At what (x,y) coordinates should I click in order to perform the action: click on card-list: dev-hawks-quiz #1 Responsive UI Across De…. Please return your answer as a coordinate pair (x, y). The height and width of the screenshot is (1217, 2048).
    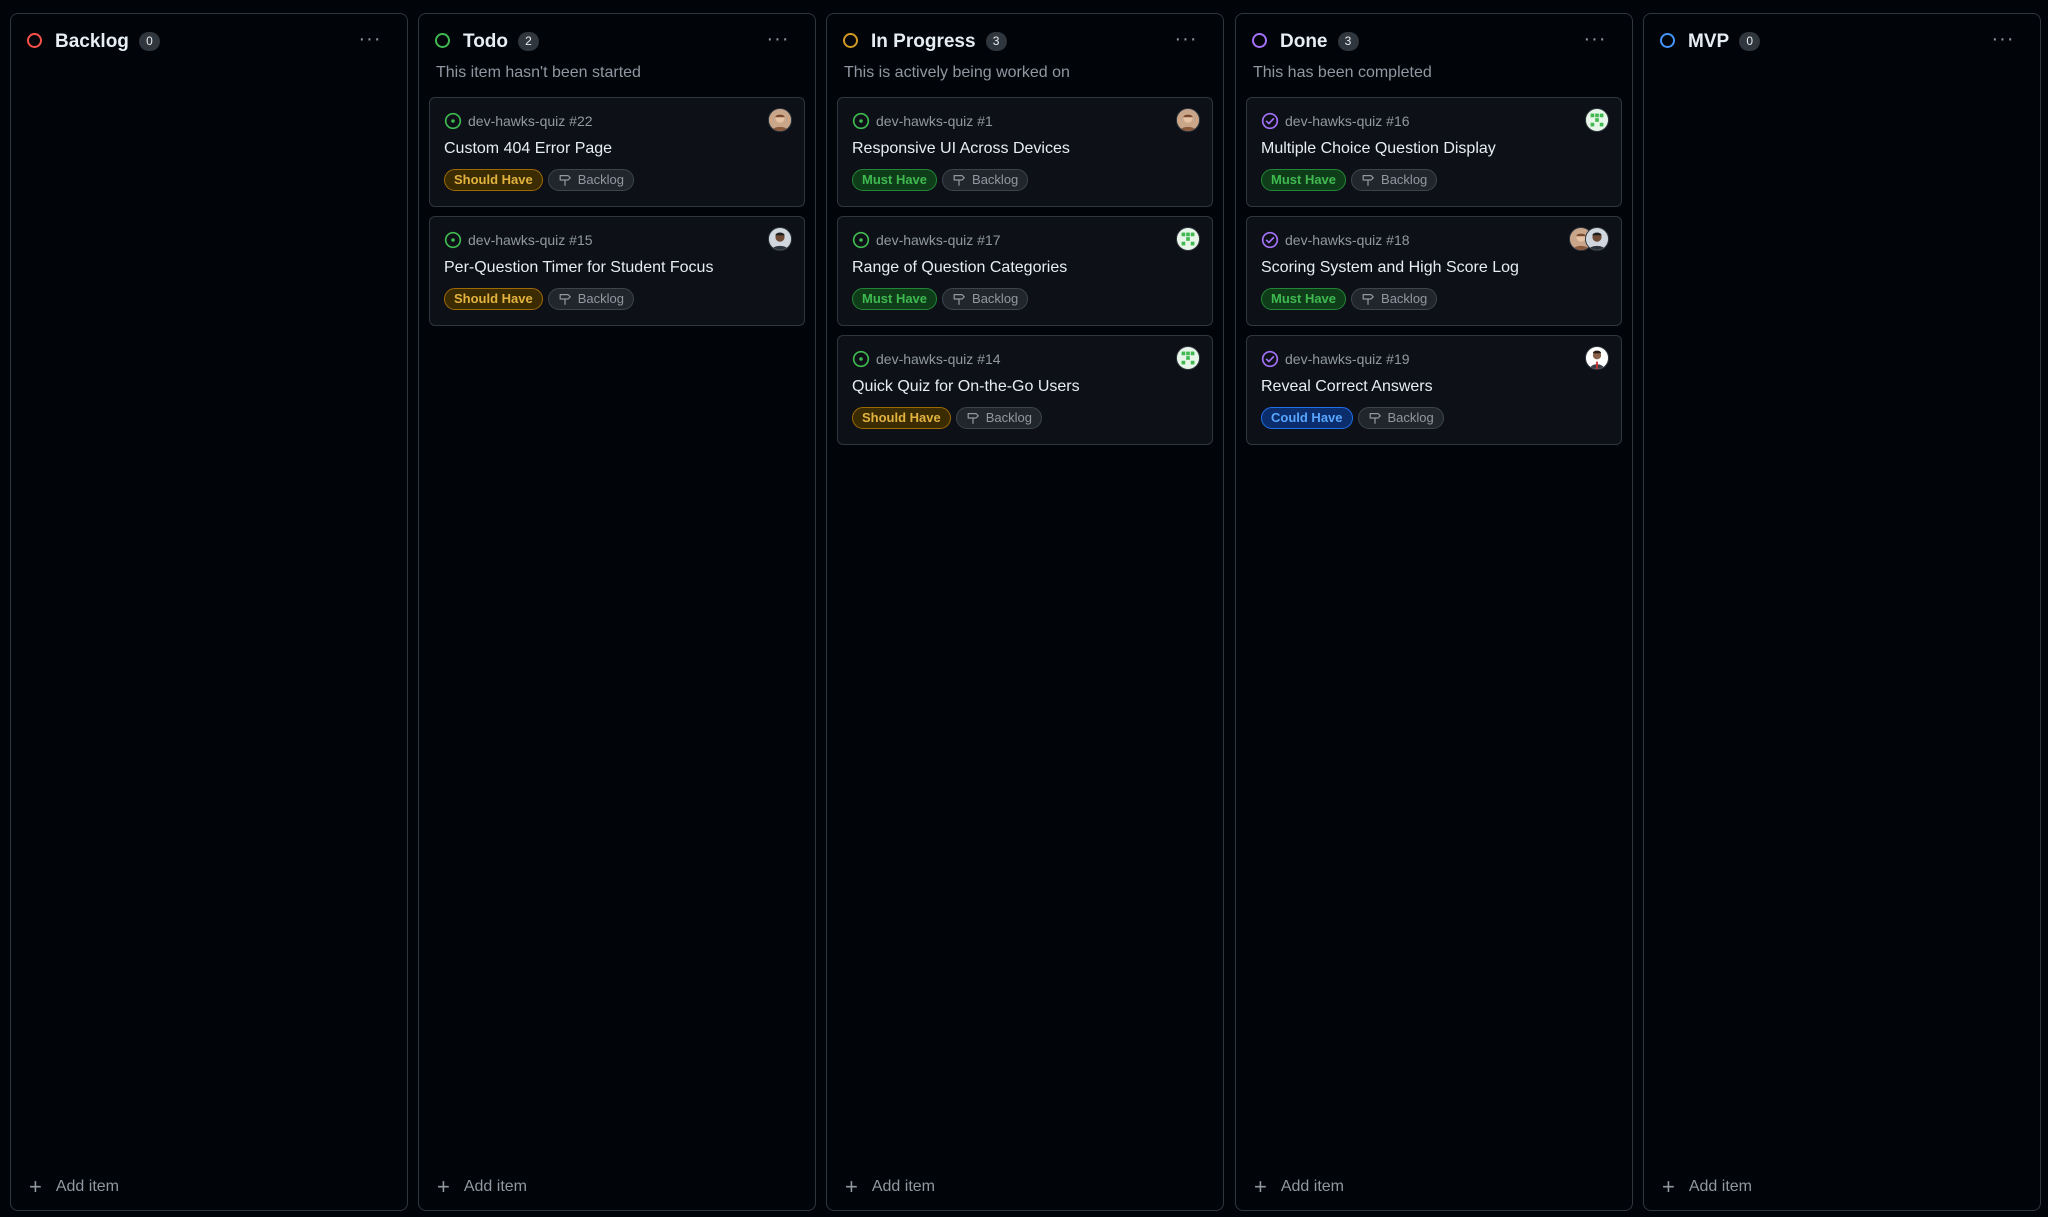
    Looking at the image, I should click on (1025, 275).